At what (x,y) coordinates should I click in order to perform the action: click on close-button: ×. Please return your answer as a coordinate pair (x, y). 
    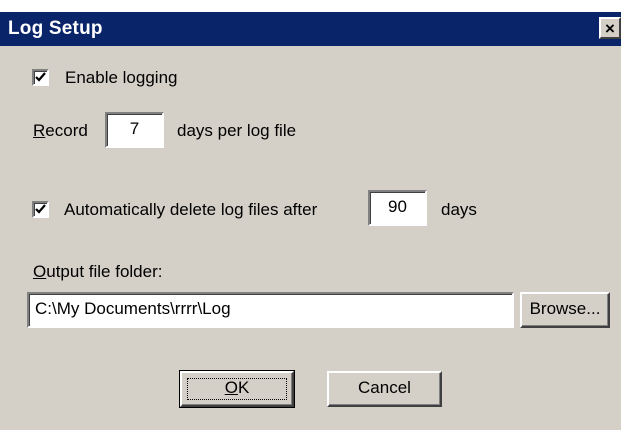
    Looking at the image, I should click on (610, 28).